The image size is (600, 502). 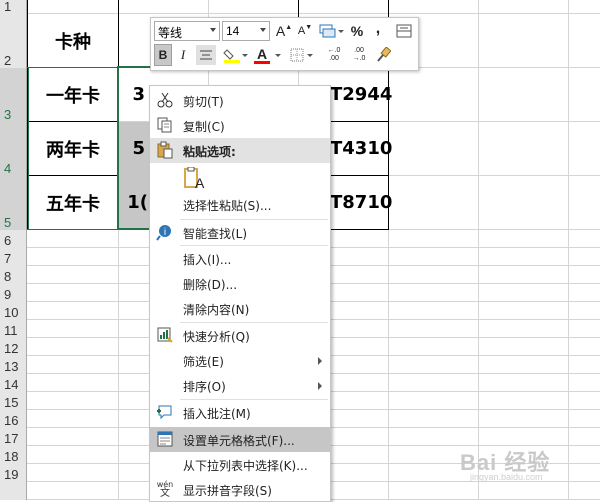 I want to click on borders-button, so click(x=300, y=55).